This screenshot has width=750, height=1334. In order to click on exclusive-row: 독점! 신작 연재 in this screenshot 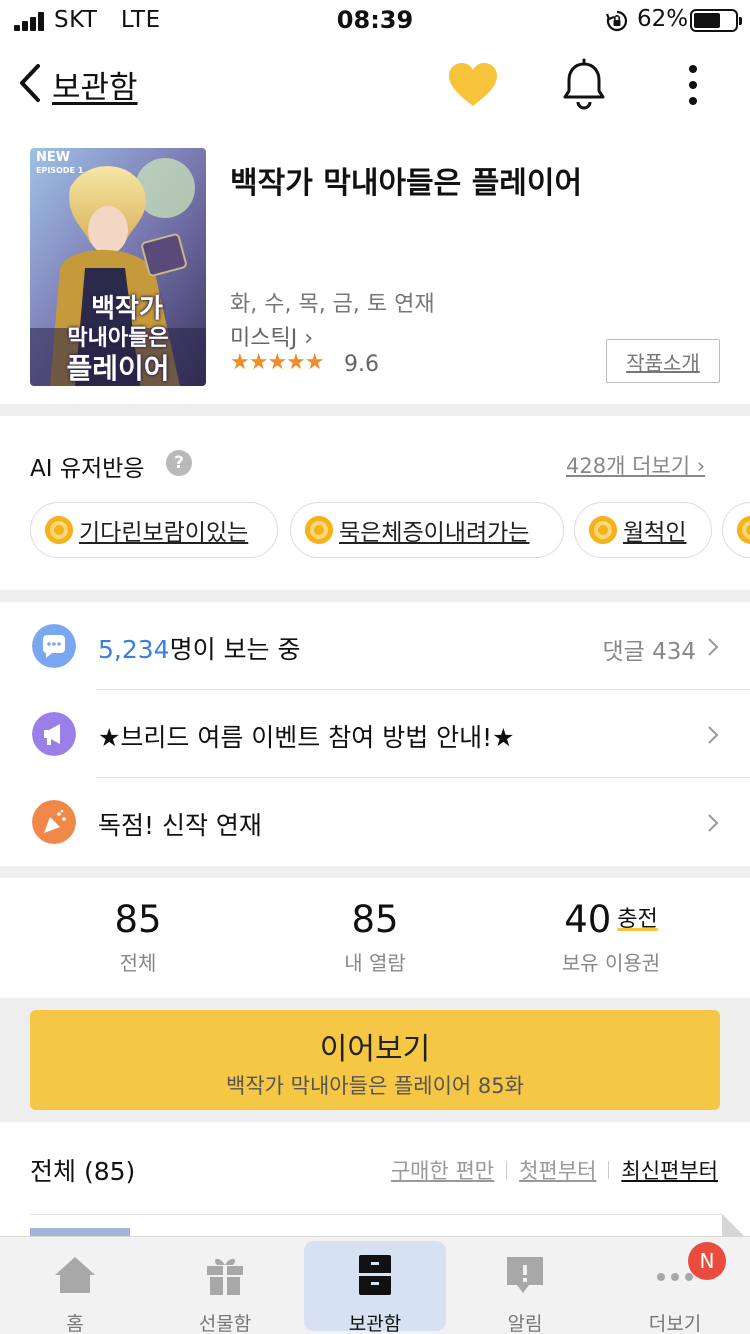, I will do `click(375, 822)`.